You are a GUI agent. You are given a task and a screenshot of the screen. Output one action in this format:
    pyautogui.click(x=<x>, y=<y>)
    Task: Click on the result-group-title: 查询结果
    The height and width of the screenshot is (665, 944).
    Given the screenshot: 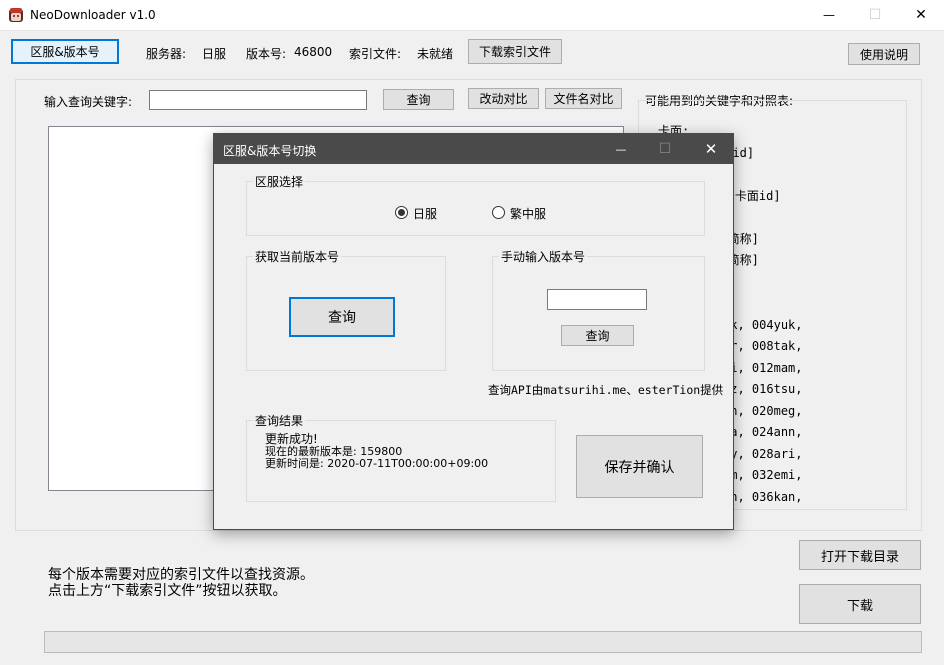 What is the action you would take?
    pyautogui.click(x=279, y=420)
    